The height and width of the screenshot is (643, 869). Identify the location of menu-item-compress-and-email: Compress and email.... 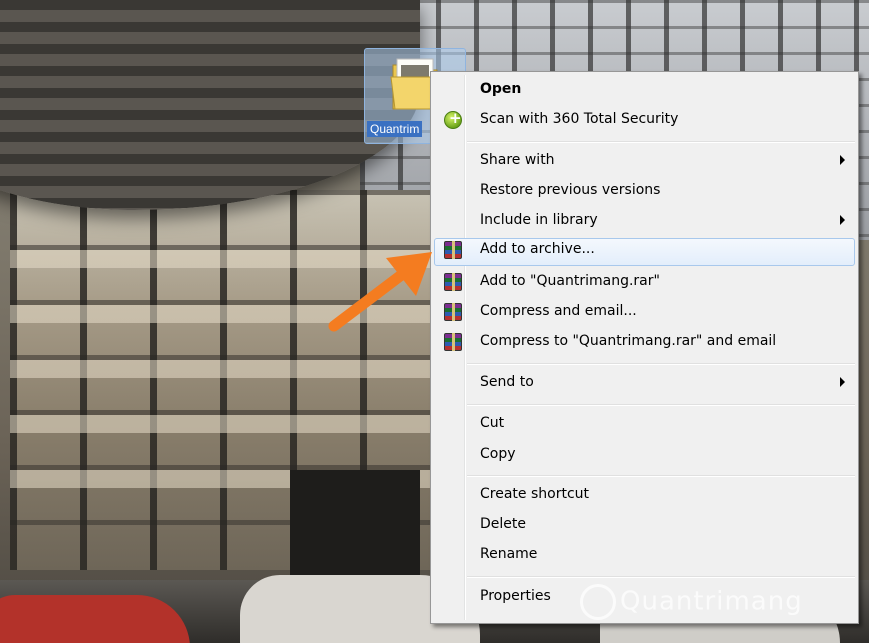
(644, 312).